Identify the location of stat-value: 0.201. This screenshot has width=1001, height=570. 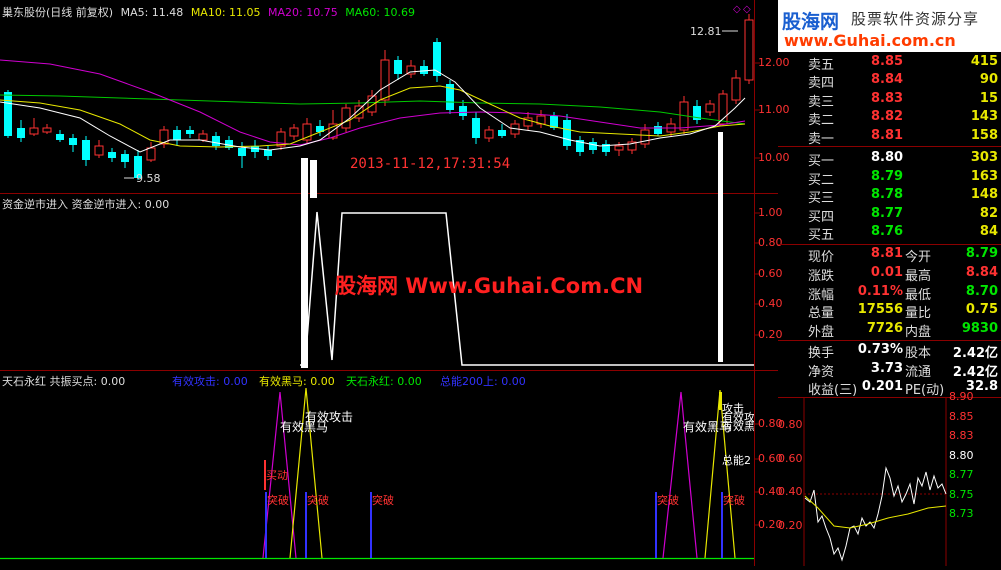
(882, 386).